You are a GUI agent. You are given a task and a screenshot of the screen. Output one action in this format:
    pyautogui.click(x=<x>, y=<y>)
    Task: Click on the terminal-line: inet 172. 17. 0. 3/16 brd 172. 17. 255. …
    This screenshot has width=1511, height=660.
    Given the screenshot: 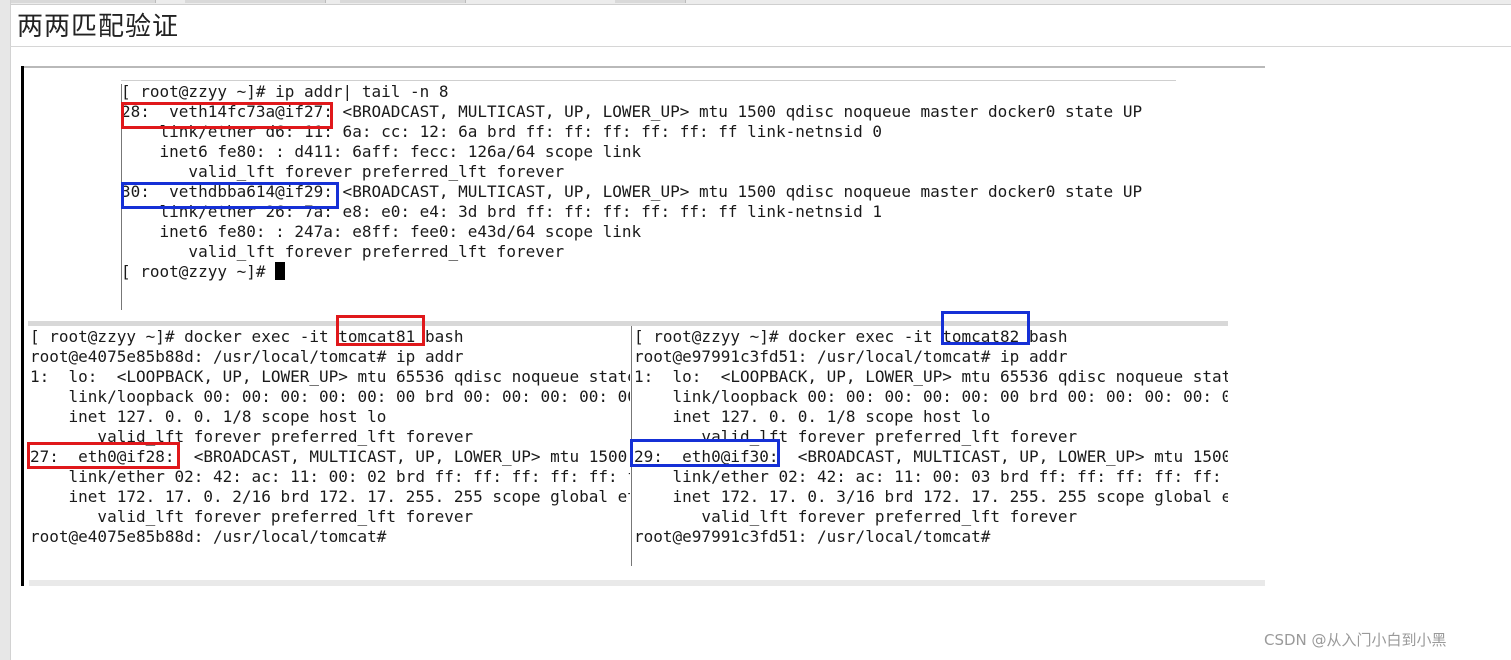 What is the action you would take?
    pyautogui.click(x=931, y=496)
    